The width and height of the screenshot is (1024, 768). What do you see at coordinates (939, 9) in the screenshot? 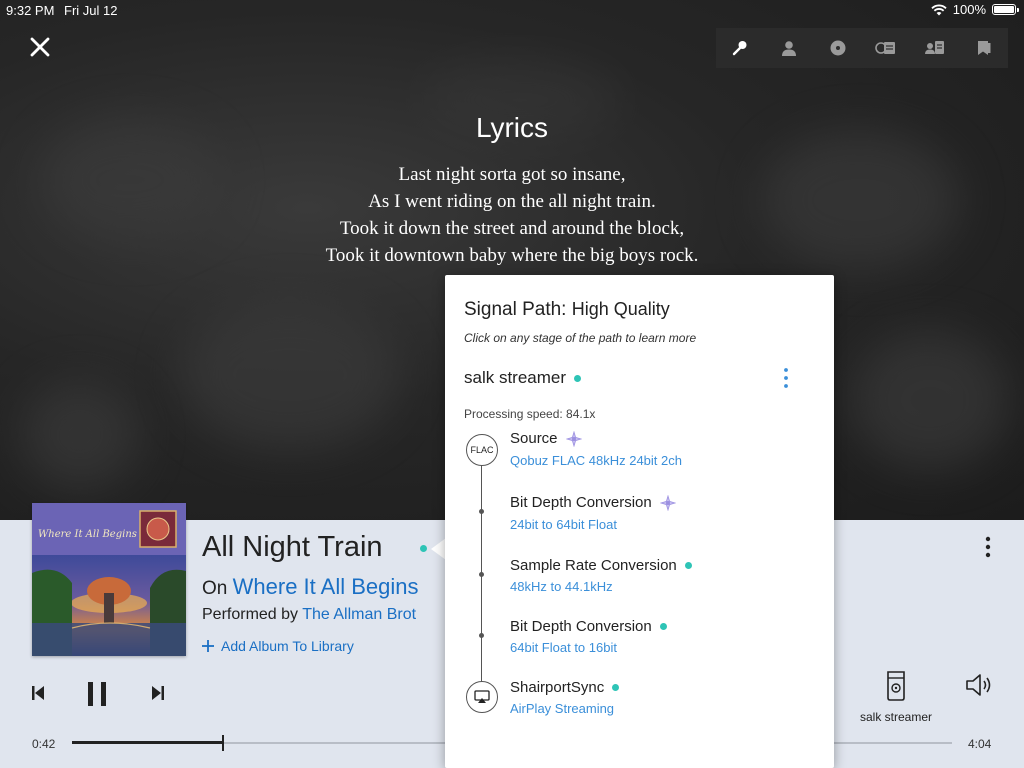
I see `wifi-icon` at bounding box center [939, 9].